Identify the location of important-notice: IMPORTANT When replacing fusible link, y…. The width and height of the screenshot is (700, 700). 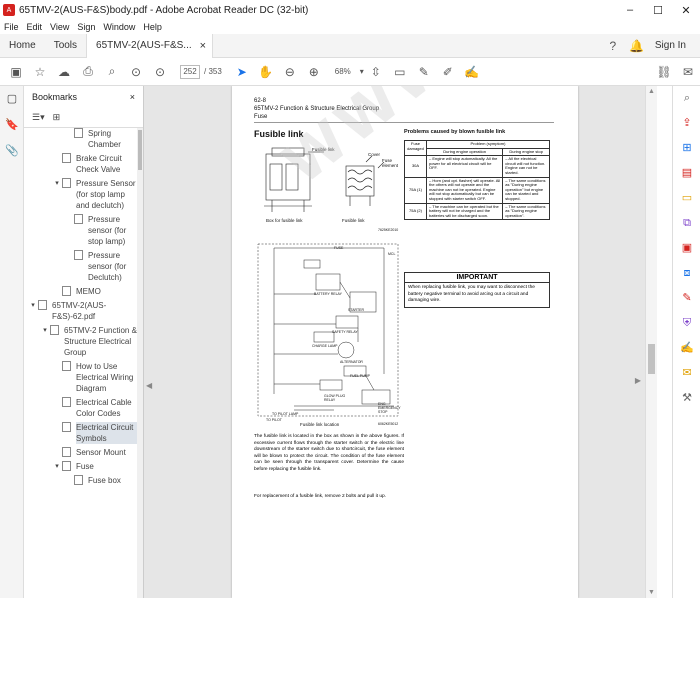
(477, 290).